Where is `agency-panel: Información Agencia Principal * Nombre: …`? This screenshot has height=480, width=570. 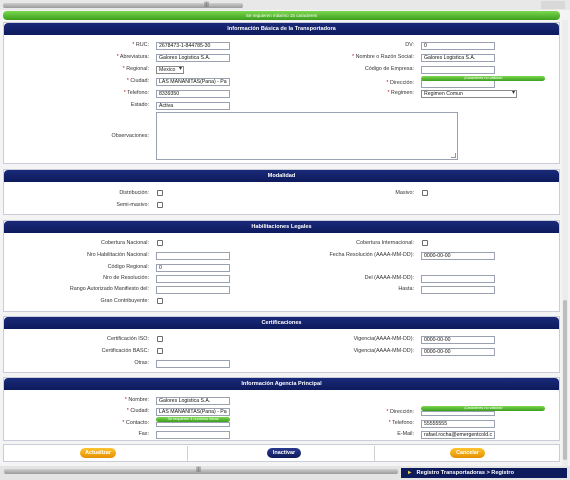
agency-panel: Información Agencia Principal * Nombre: … is located at coordinates (281, 409).